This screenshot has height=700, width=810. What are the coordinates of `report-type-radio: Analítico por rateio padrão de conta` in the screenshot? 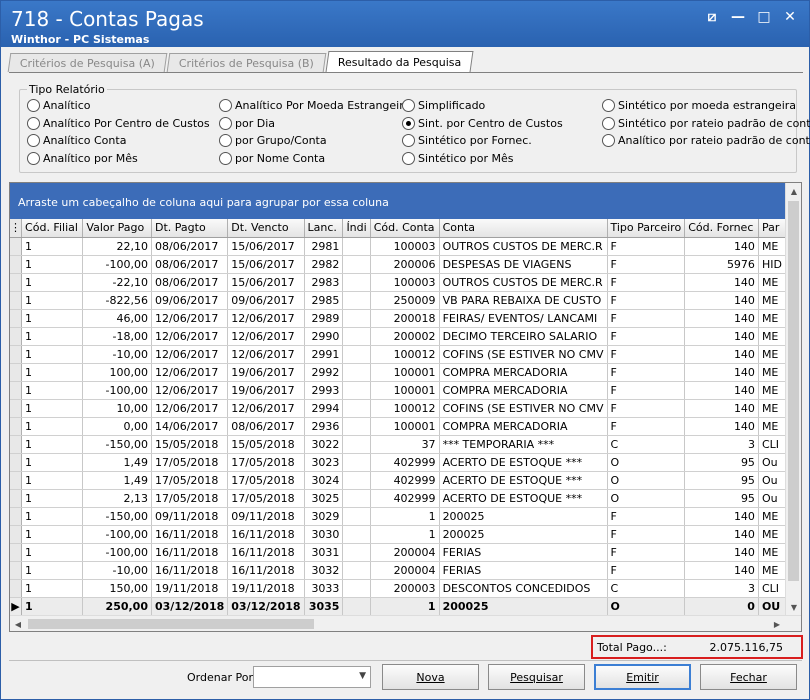 It's located at (706, 140).